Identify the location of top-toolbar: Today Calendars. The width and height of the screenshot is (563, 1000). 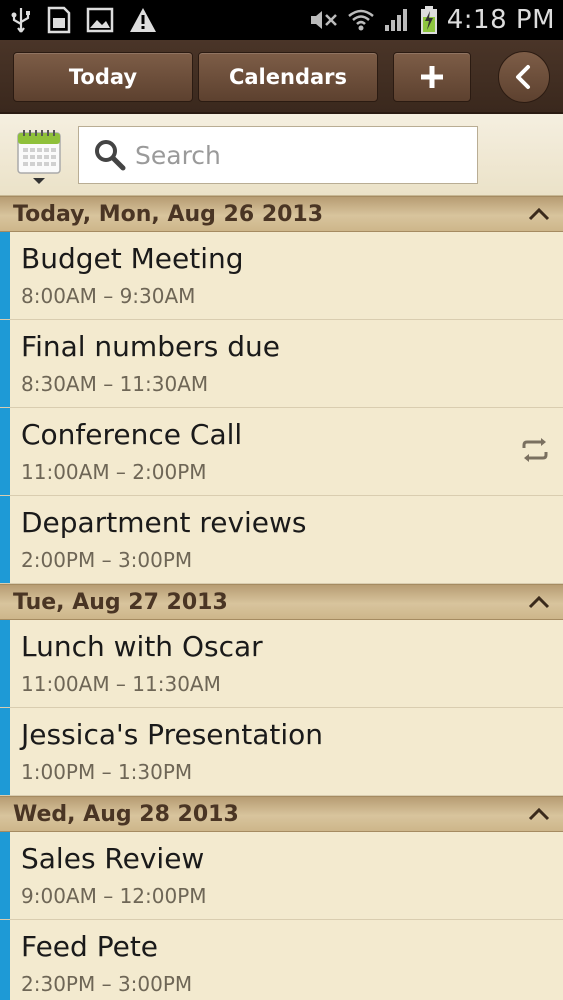
(281, 77).